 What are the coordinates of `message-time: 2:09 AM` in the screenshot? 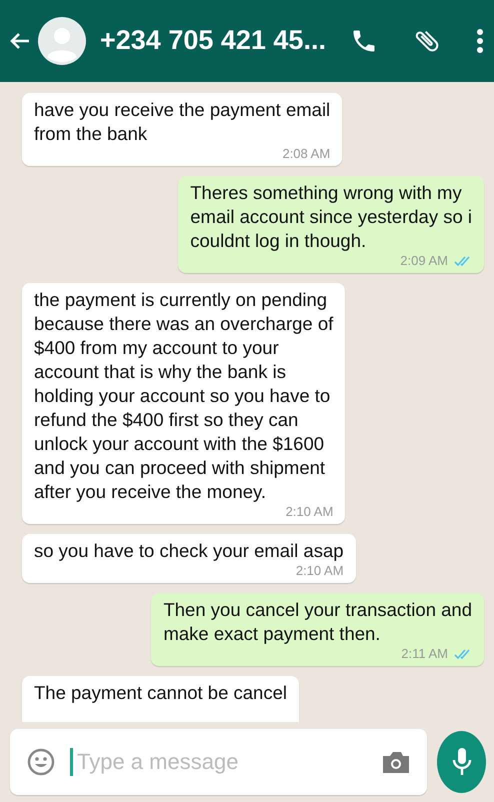 It's located at (424, 260).